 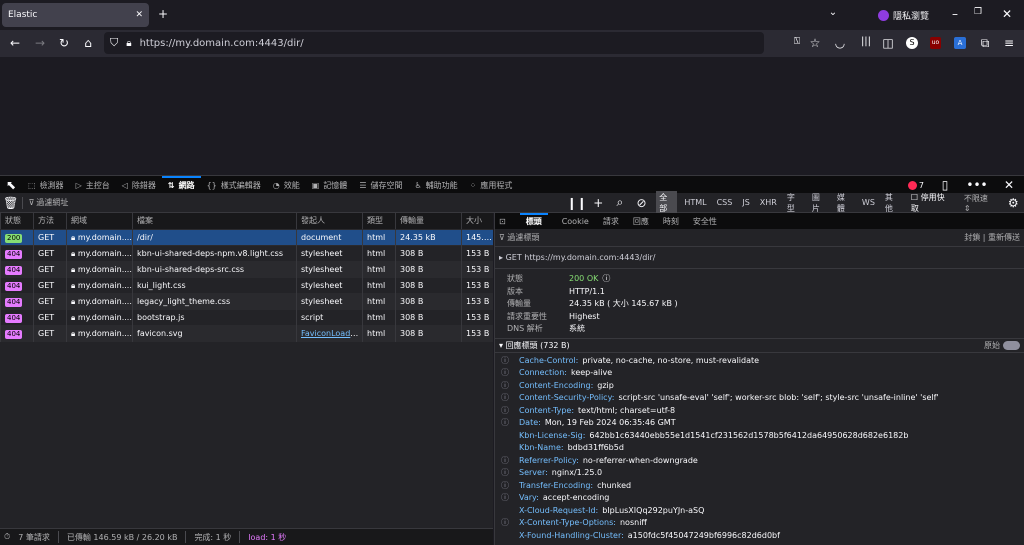 I want to click on performance-icon: ⏱, so click(x=7, y=537).